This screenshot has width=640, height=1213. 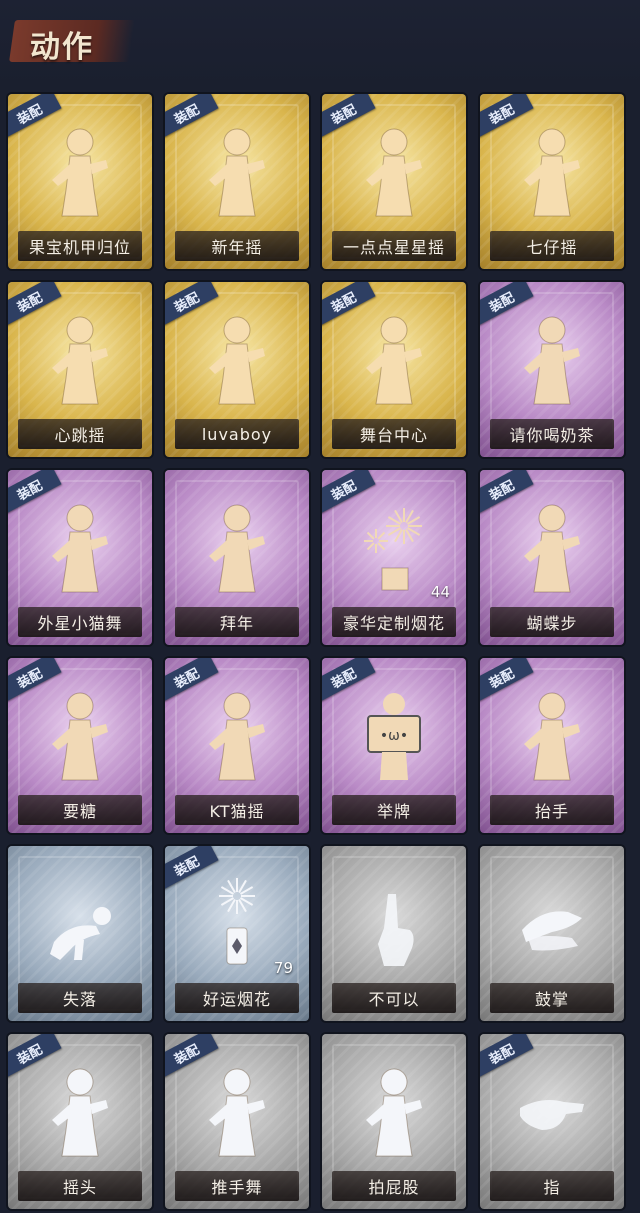 I want to click on sign-icon: •ω•, so click(x=394, y=734).